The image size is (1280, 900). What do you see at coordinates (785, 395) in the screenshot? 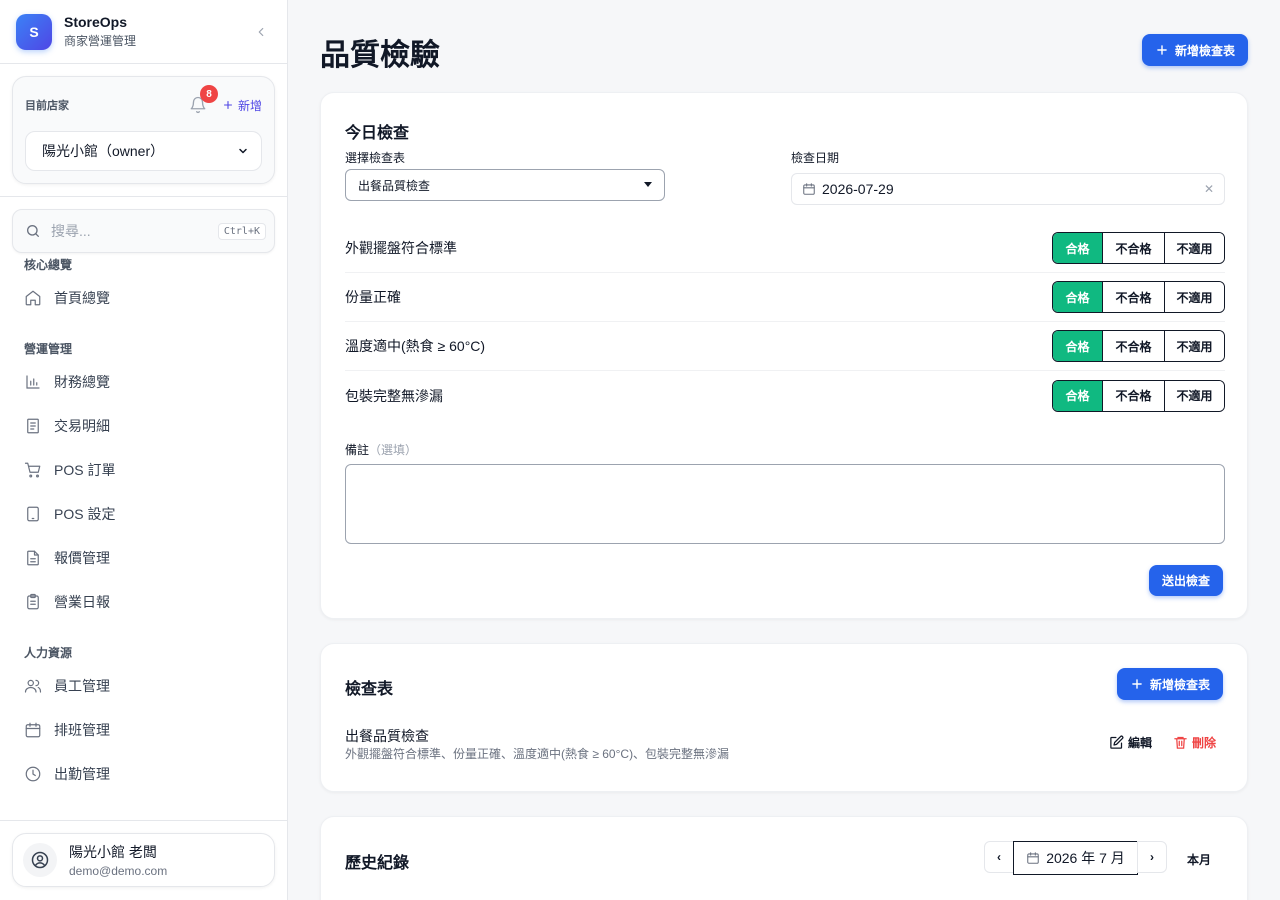
I see `check-item-row: 包裝完整無滲漏 合格 不合格 不適用` at bounding box center [785, 395].